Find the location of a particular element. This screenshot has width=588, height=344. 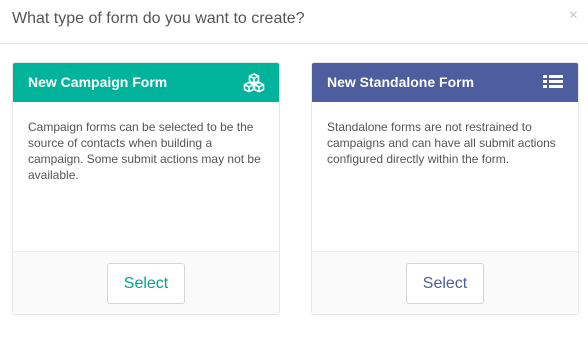

select-standalone-form-button: Select is located at coordinates (445, 283).